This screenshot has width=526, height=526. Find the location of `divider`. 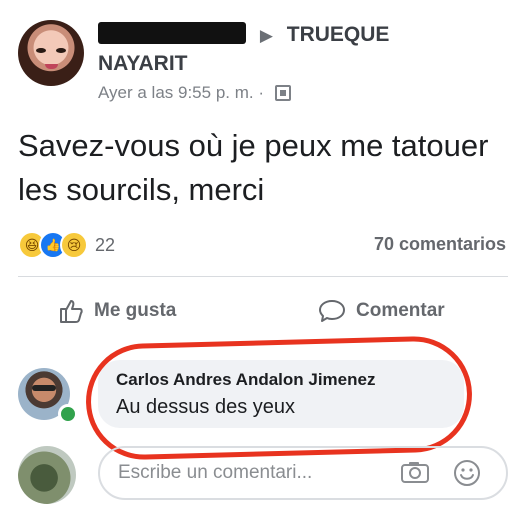

divider is located at coordinates (263, 276).